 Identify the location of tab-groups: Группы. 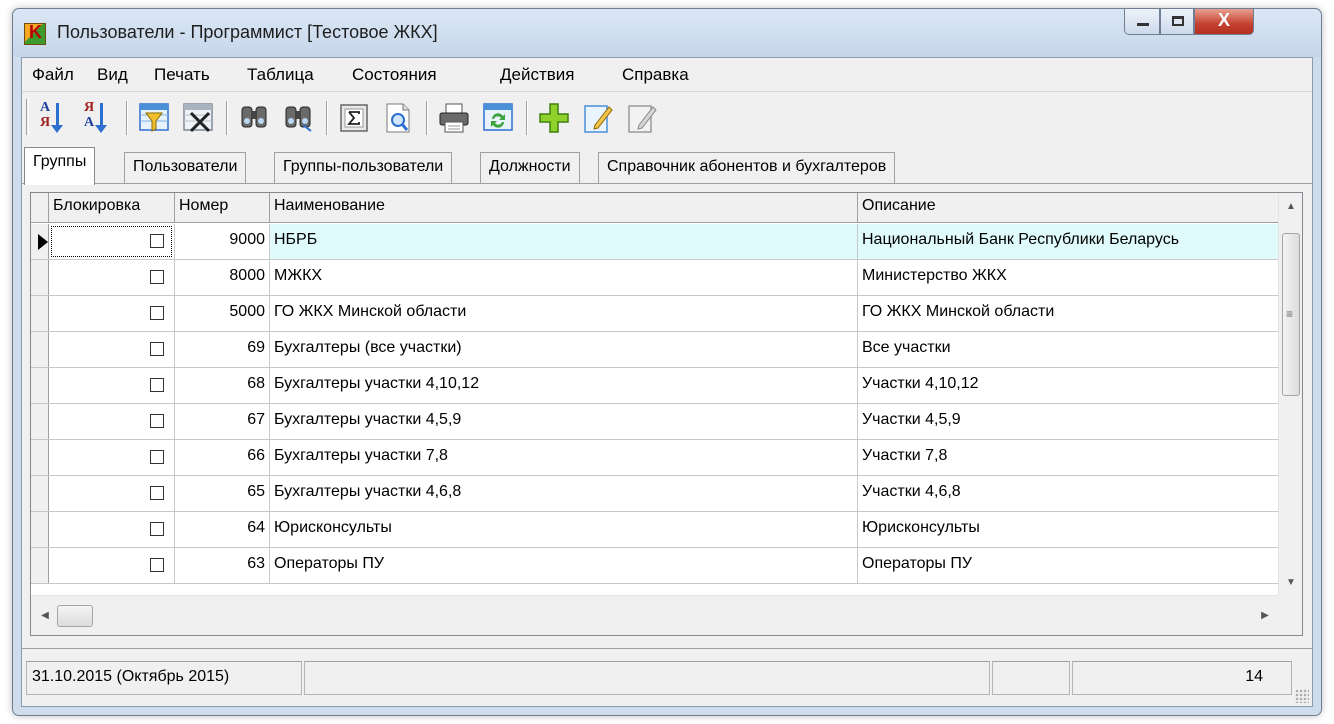
(60, 166).